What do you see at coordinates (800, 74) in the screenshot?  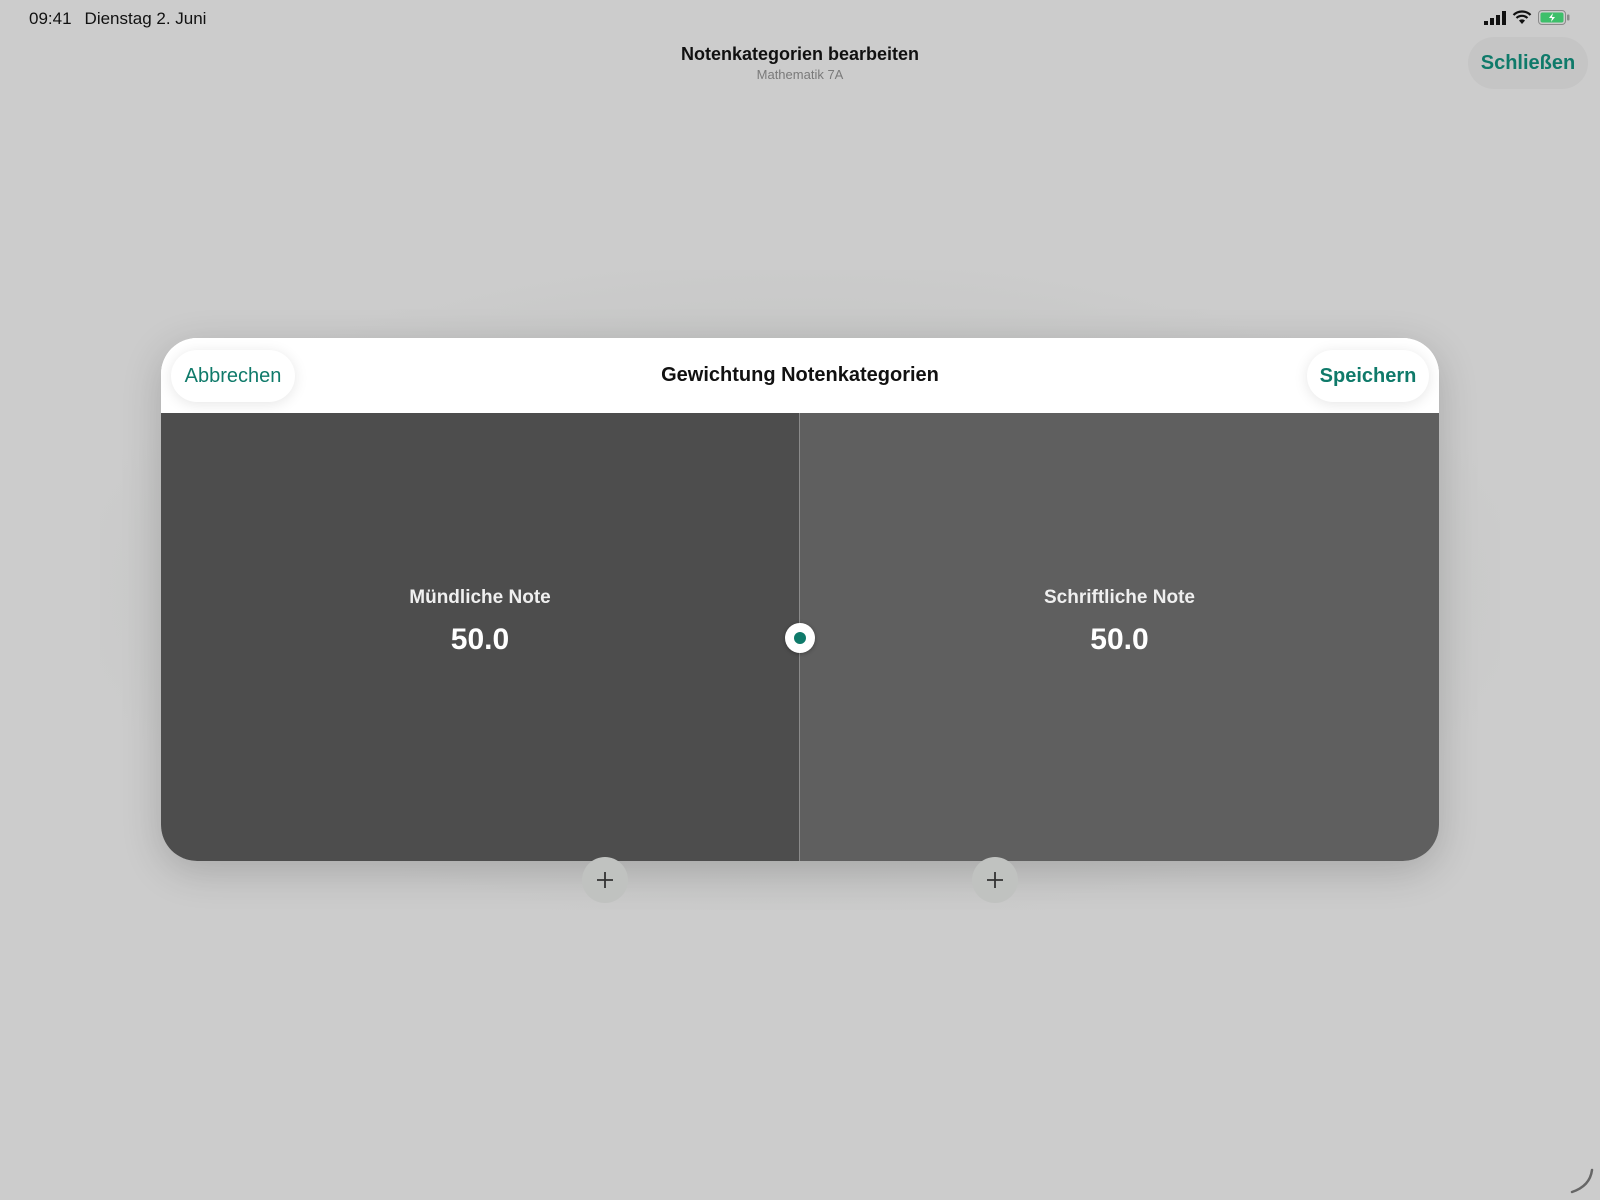 I see `page-subtitle: Mathematik 7A` at bounding box center [800, 74].